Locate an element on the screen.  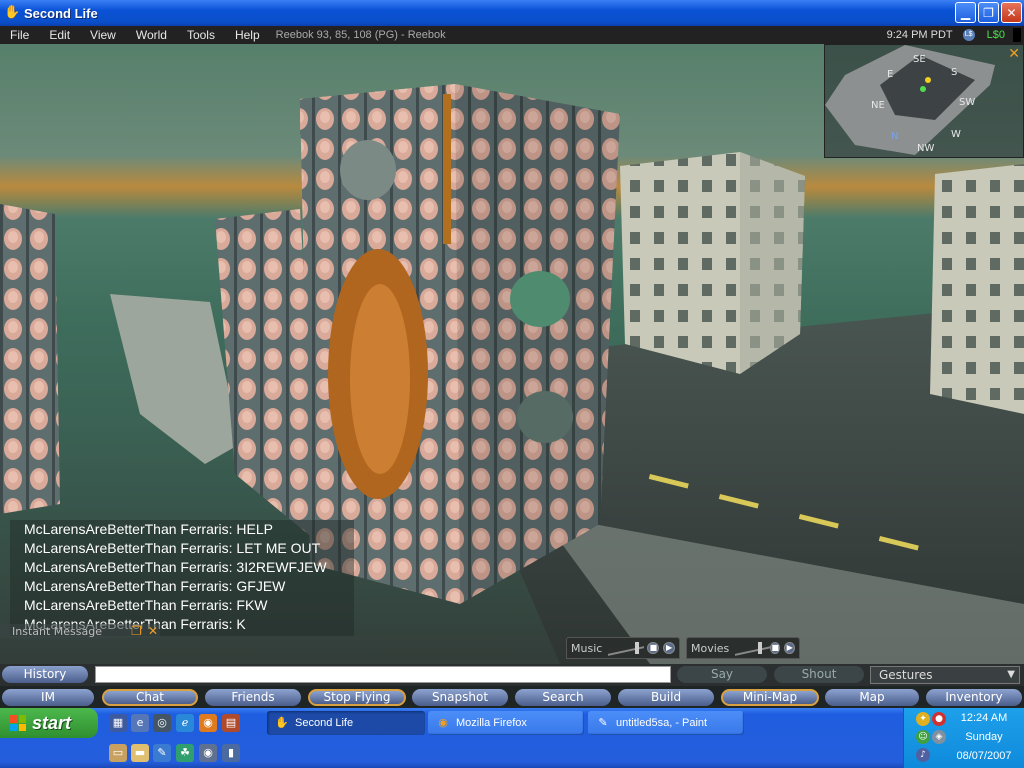
quick-launch-firefox-icon: ◉ is located at coordinates (208, 723).